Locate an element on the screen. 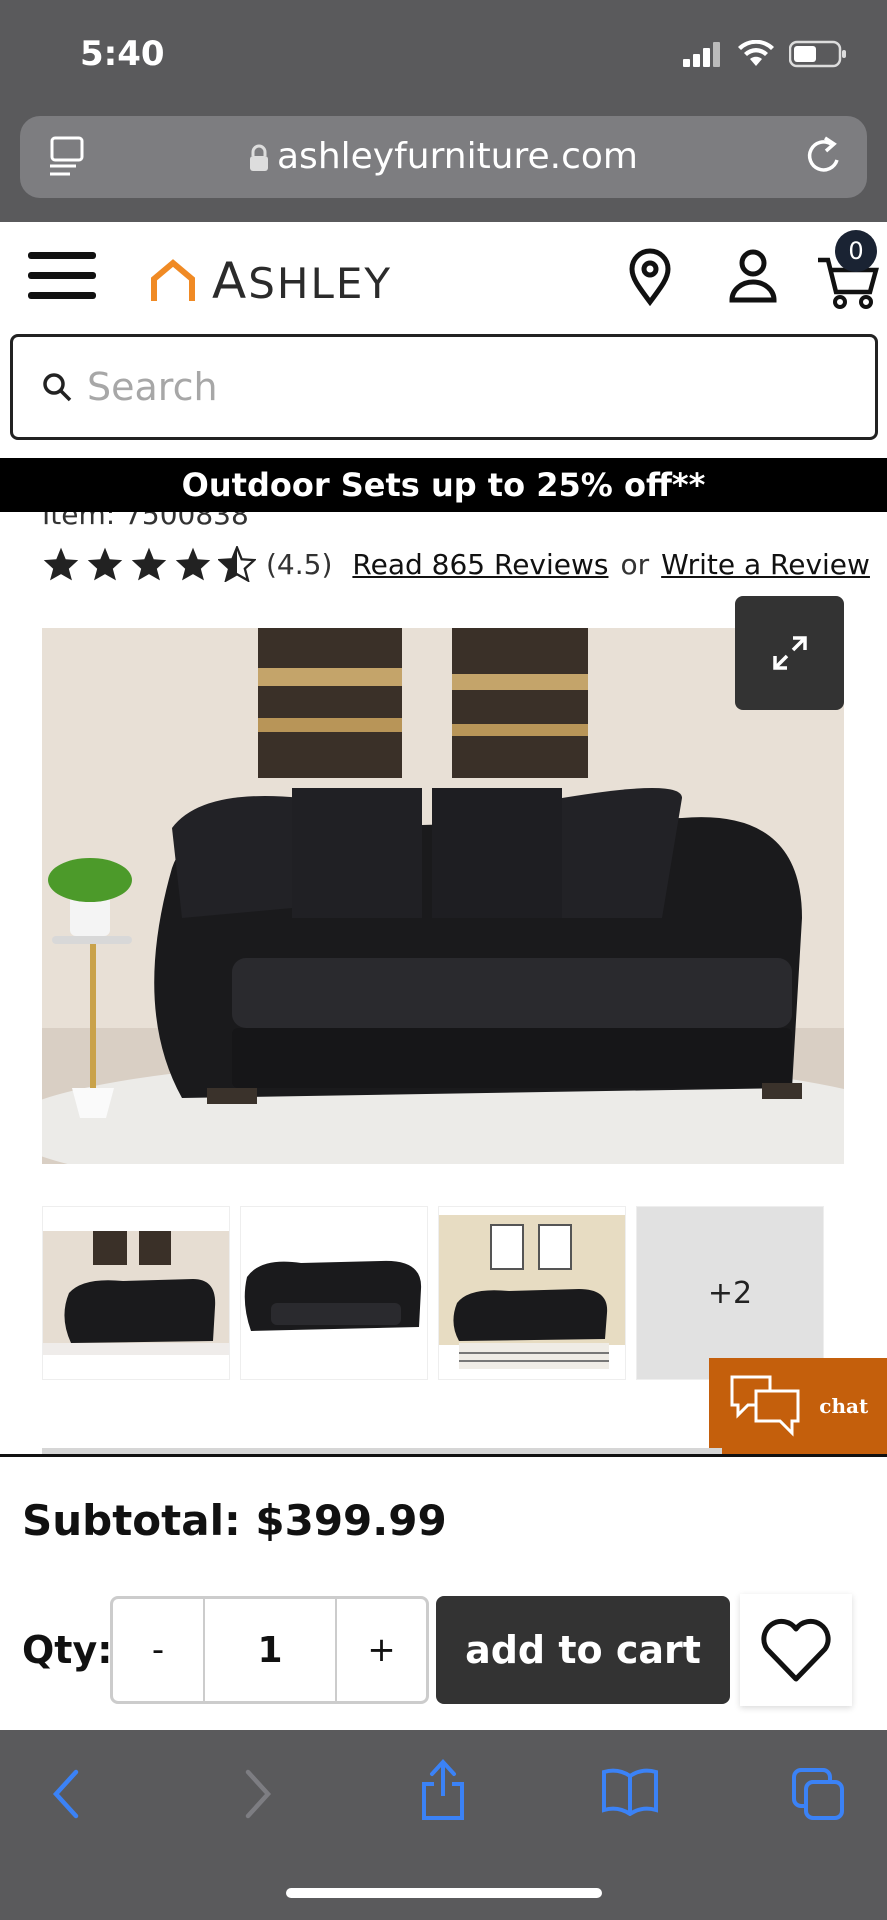  wishlist-button is located at coordinates (796, 1650).